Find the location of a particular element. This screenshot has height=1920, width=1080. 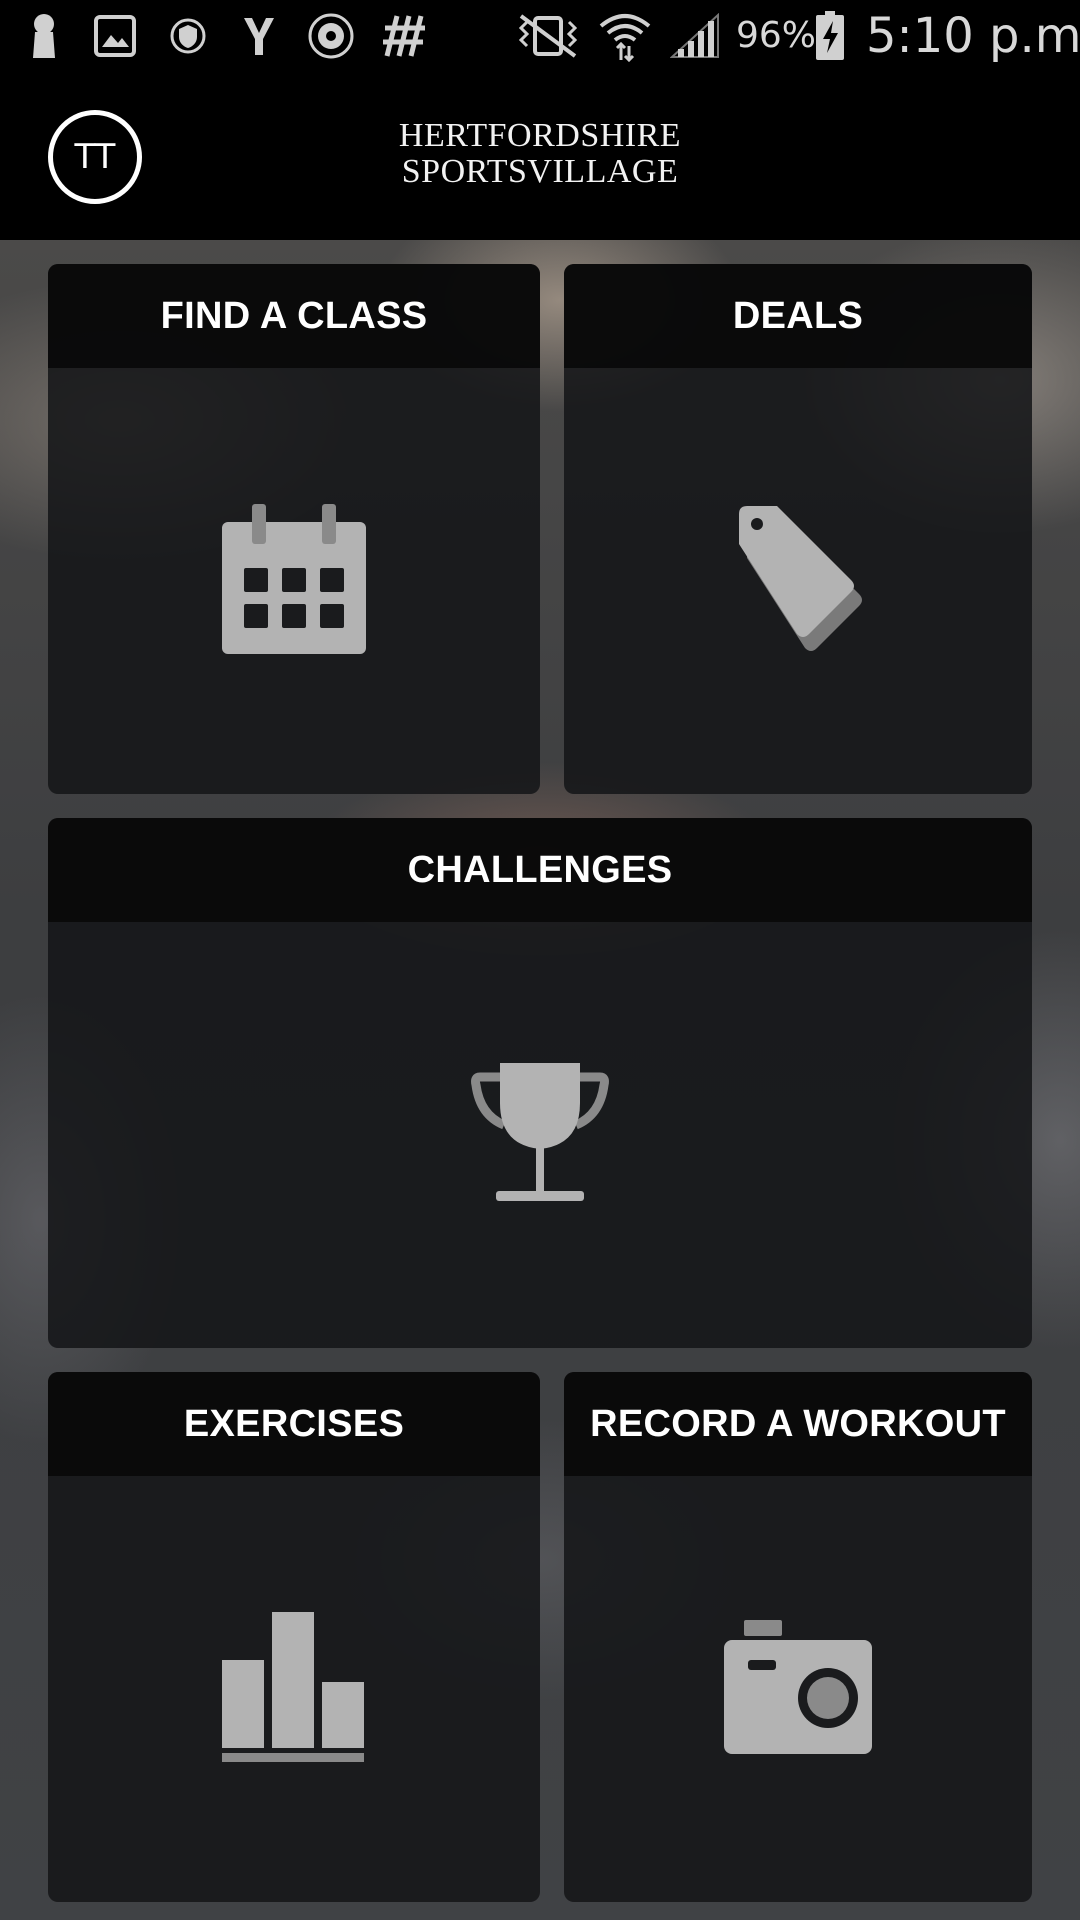

brand-line-2: SPORTSVILLAGE is located at coordinates (540, 171).